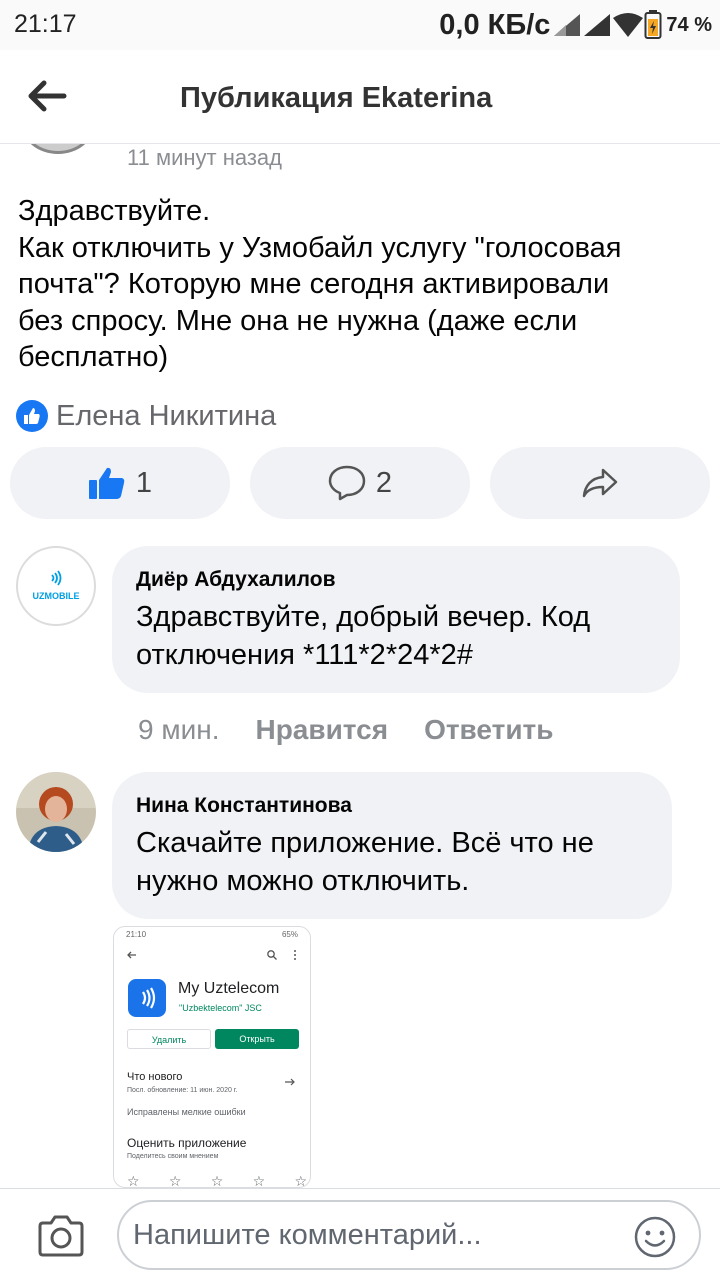 Image resolution: width=720 pixels, height=1280 pixels. I want to click on comment-like-link: Нравится, so click(321, 730).